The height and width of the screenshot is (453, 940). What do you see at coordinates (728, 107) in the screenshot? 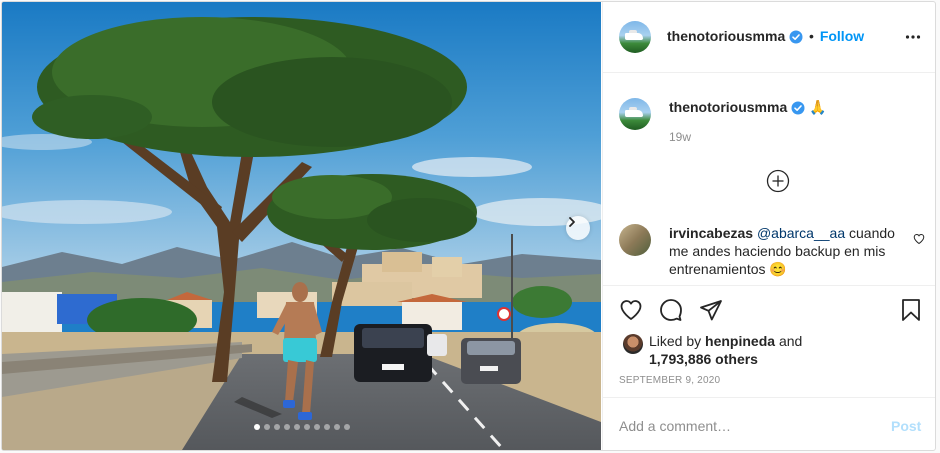
I see `caption-username: thenotoriousmma` at bounding box center [728, 107].